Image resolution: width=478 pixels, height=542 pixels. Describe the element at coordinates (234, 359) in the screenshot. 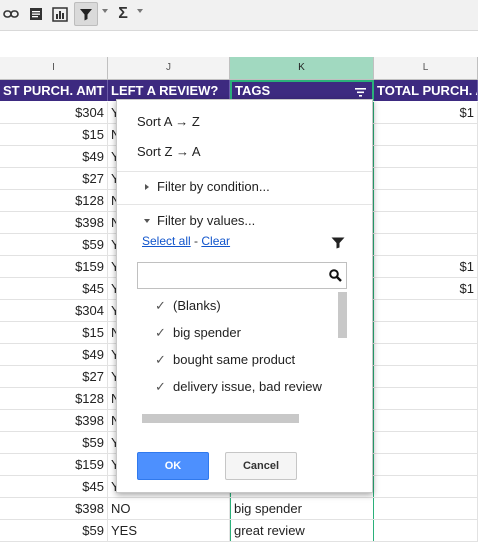

I see `value-label: bought same product` at that location.